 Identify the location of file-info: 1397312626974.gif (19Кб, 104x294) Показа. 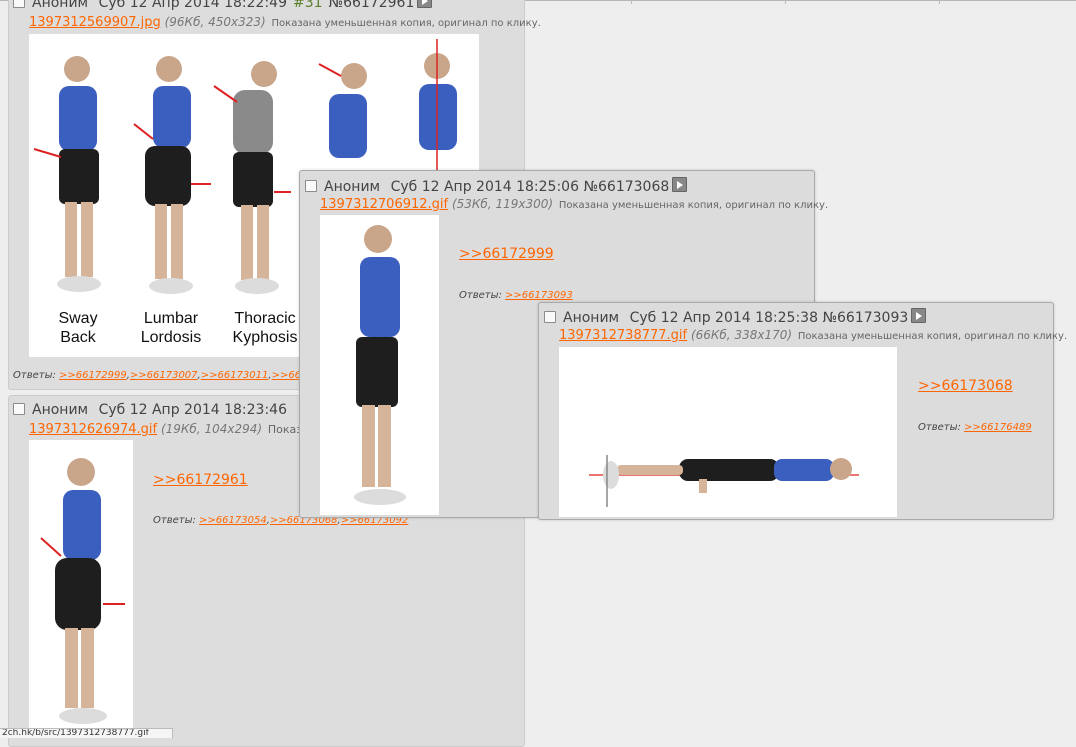
(169, 429).